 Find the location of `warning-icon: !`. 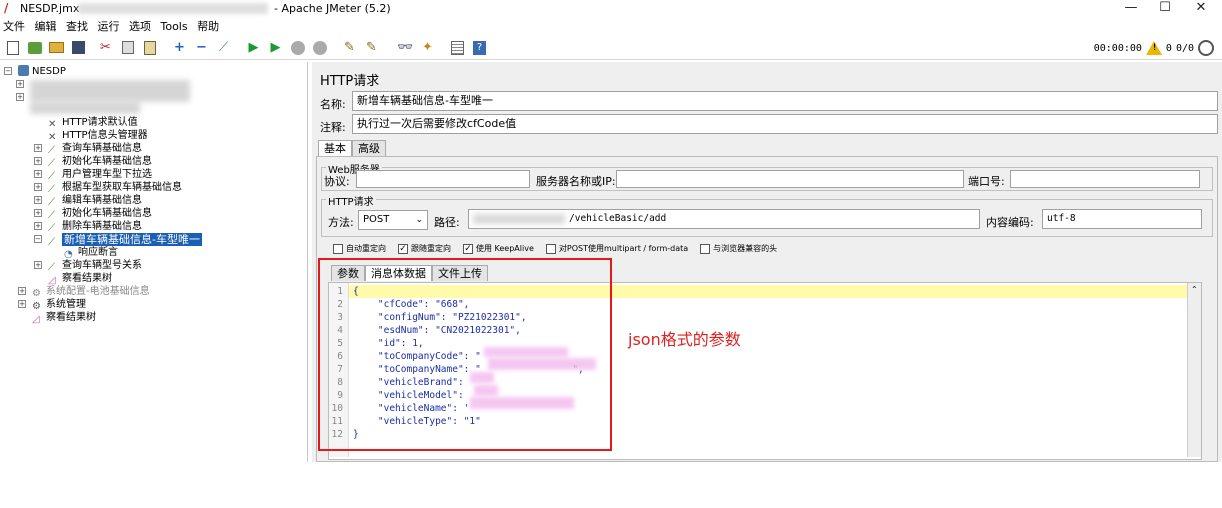

warning-icon: ! is located at coordinates (1153, 48).